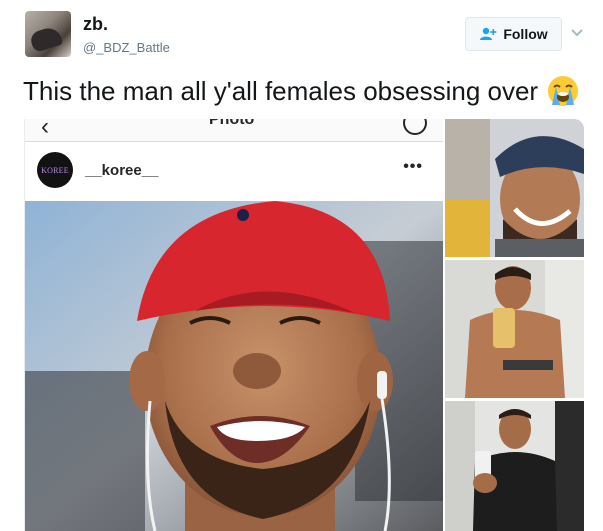 The height and width of the screenshot is (531, 603). I want to click on refresh-icon, so click(415, 127).